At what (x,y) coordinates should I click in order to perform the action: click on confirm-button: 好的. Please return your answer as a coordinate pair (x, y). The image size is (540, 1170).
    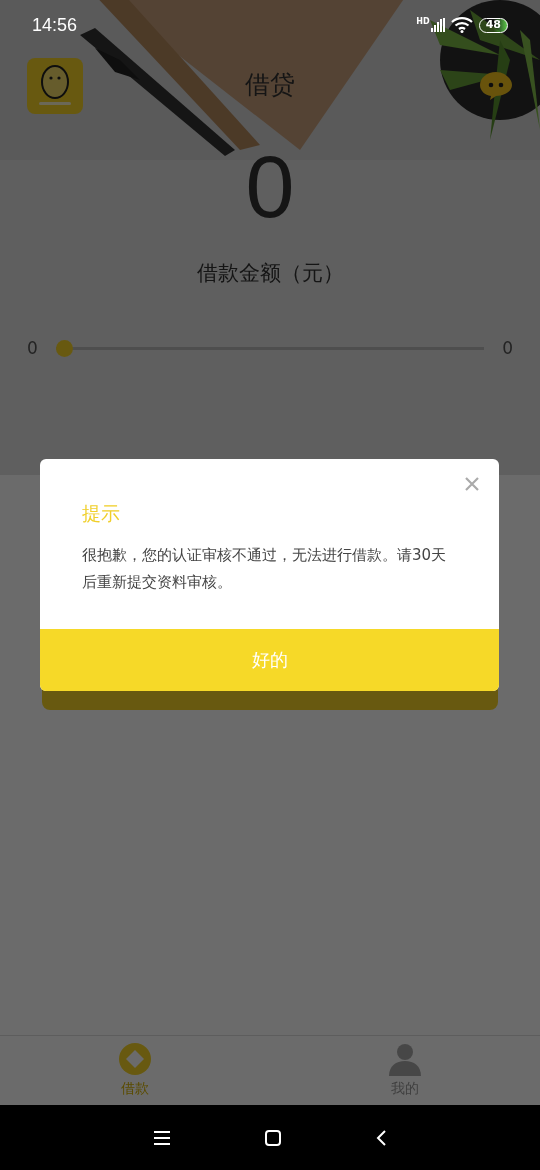
    Looking at the image, I should click on (269, 659).